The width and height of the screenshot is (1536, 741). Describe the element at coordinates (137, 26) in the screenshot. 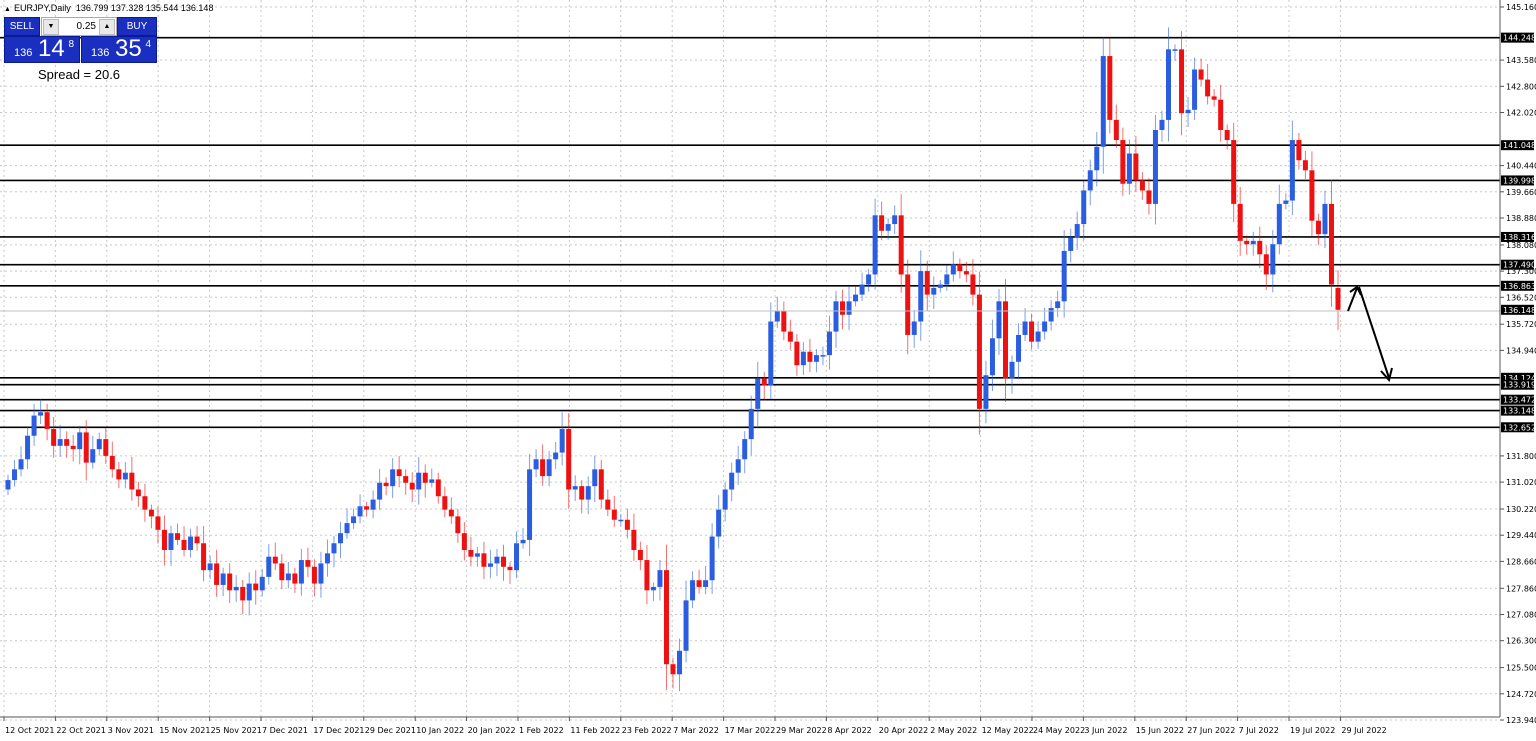

I see `buy-button: BUY` at that location.